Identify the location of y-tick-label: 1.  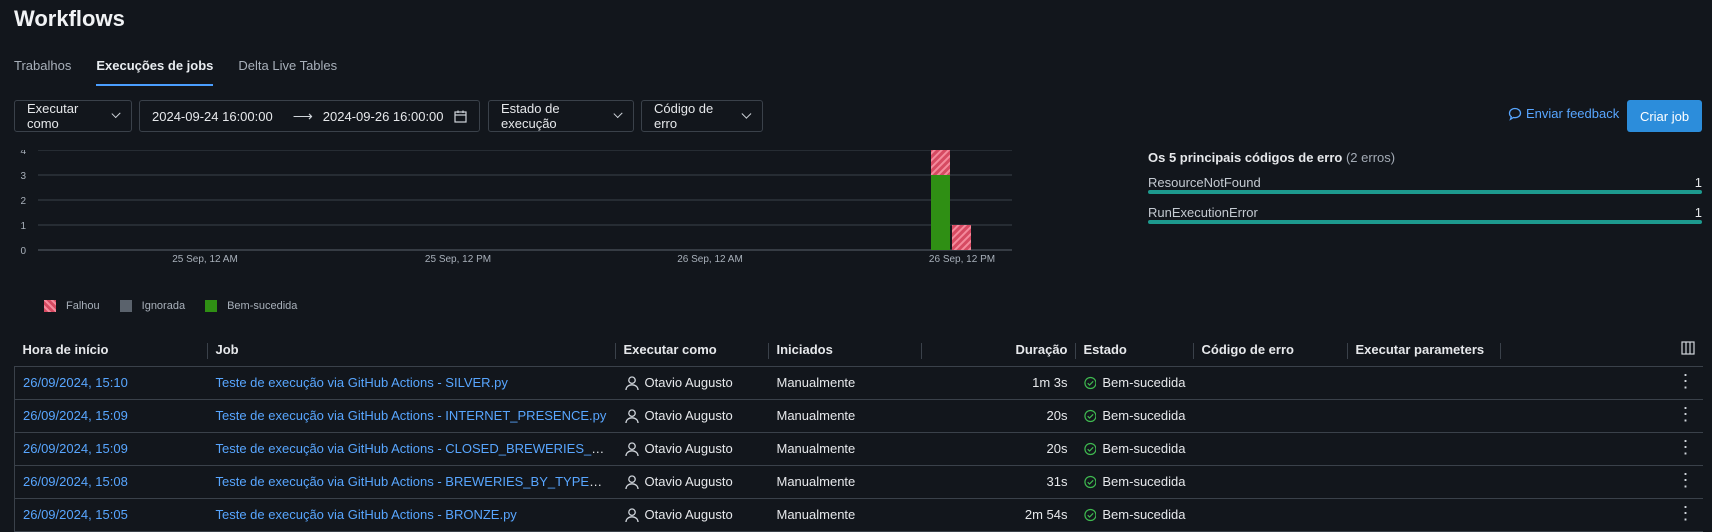
(23, 226).